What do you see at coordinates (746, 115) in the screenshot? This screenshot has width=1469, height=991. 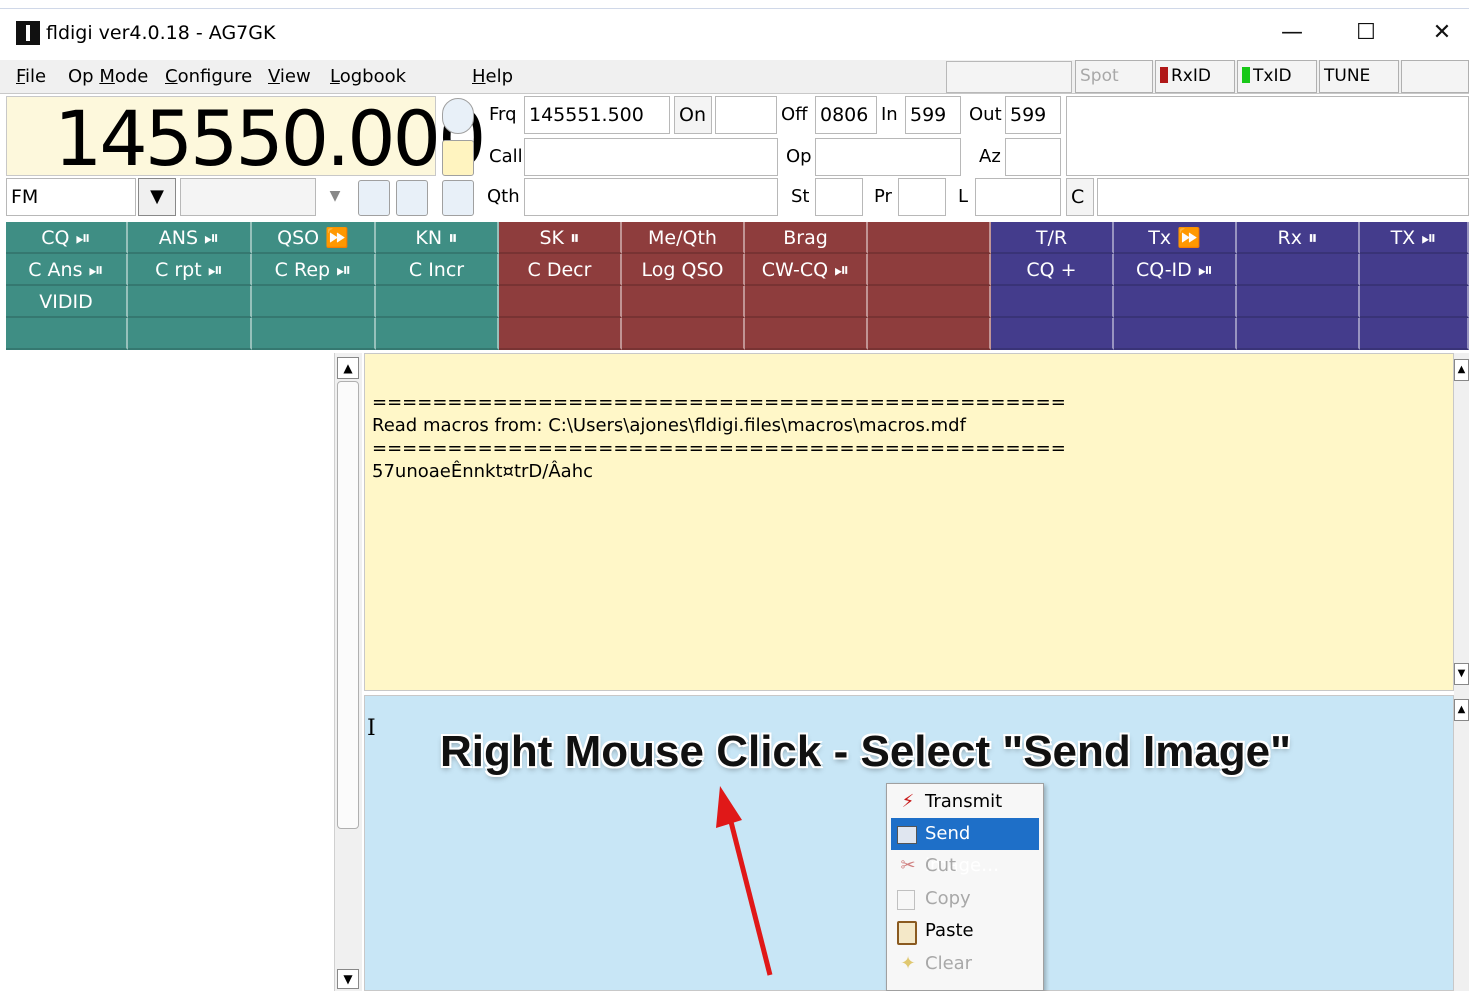 I see `on-field` at bounding box center [746, 115].